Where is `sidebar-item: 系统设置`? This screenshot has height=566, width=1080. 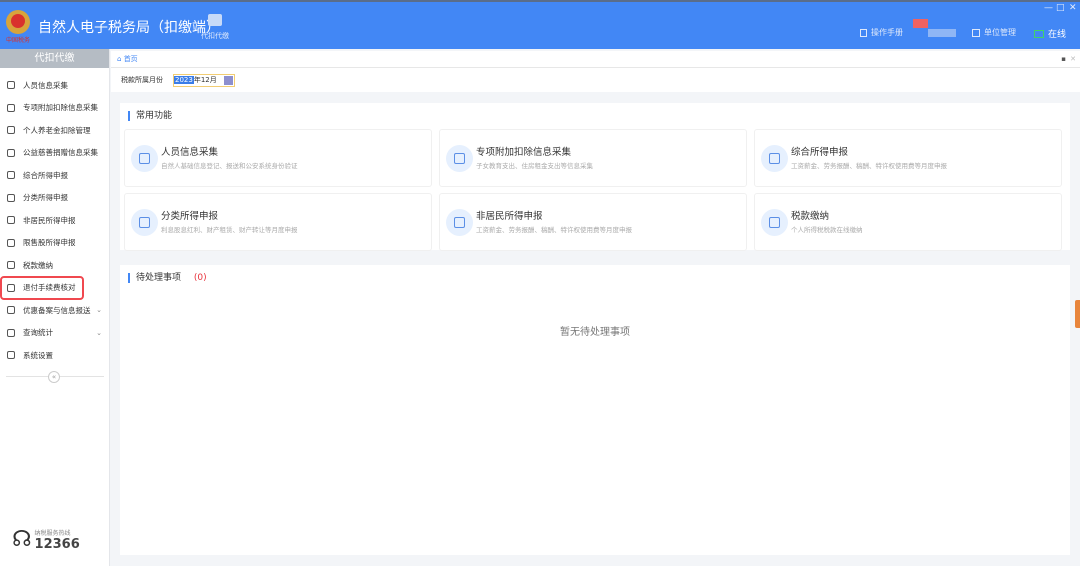 sidebar-item: 系统设置 is located at coordinates (54, 355).